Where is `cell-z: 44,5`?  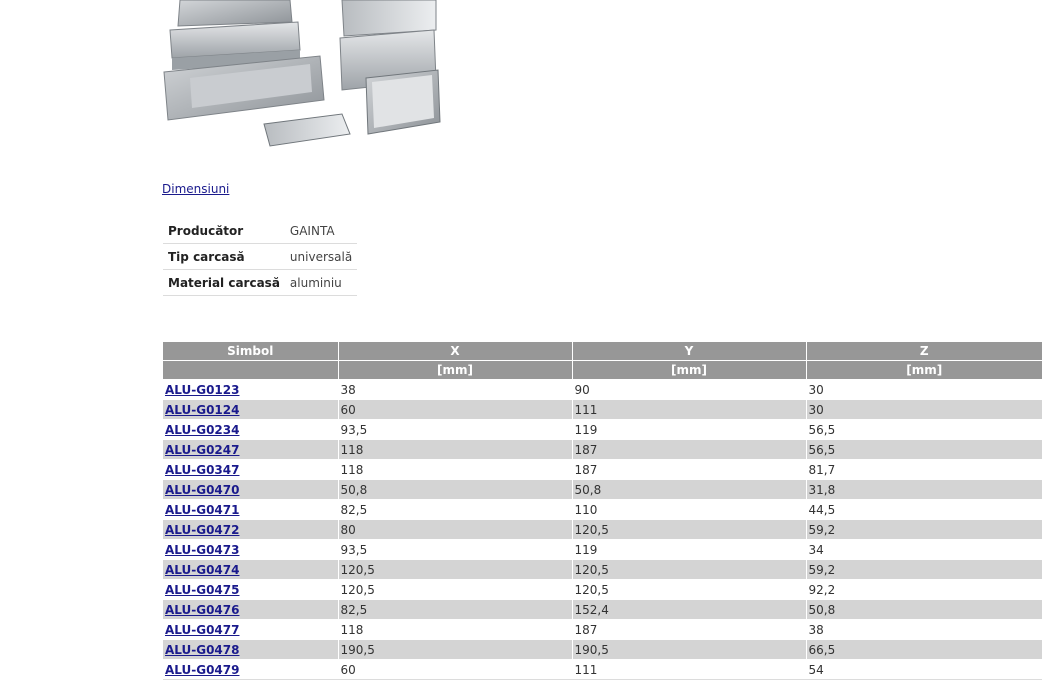 cell-z: 44,5 is located at coordinates (923, 509).